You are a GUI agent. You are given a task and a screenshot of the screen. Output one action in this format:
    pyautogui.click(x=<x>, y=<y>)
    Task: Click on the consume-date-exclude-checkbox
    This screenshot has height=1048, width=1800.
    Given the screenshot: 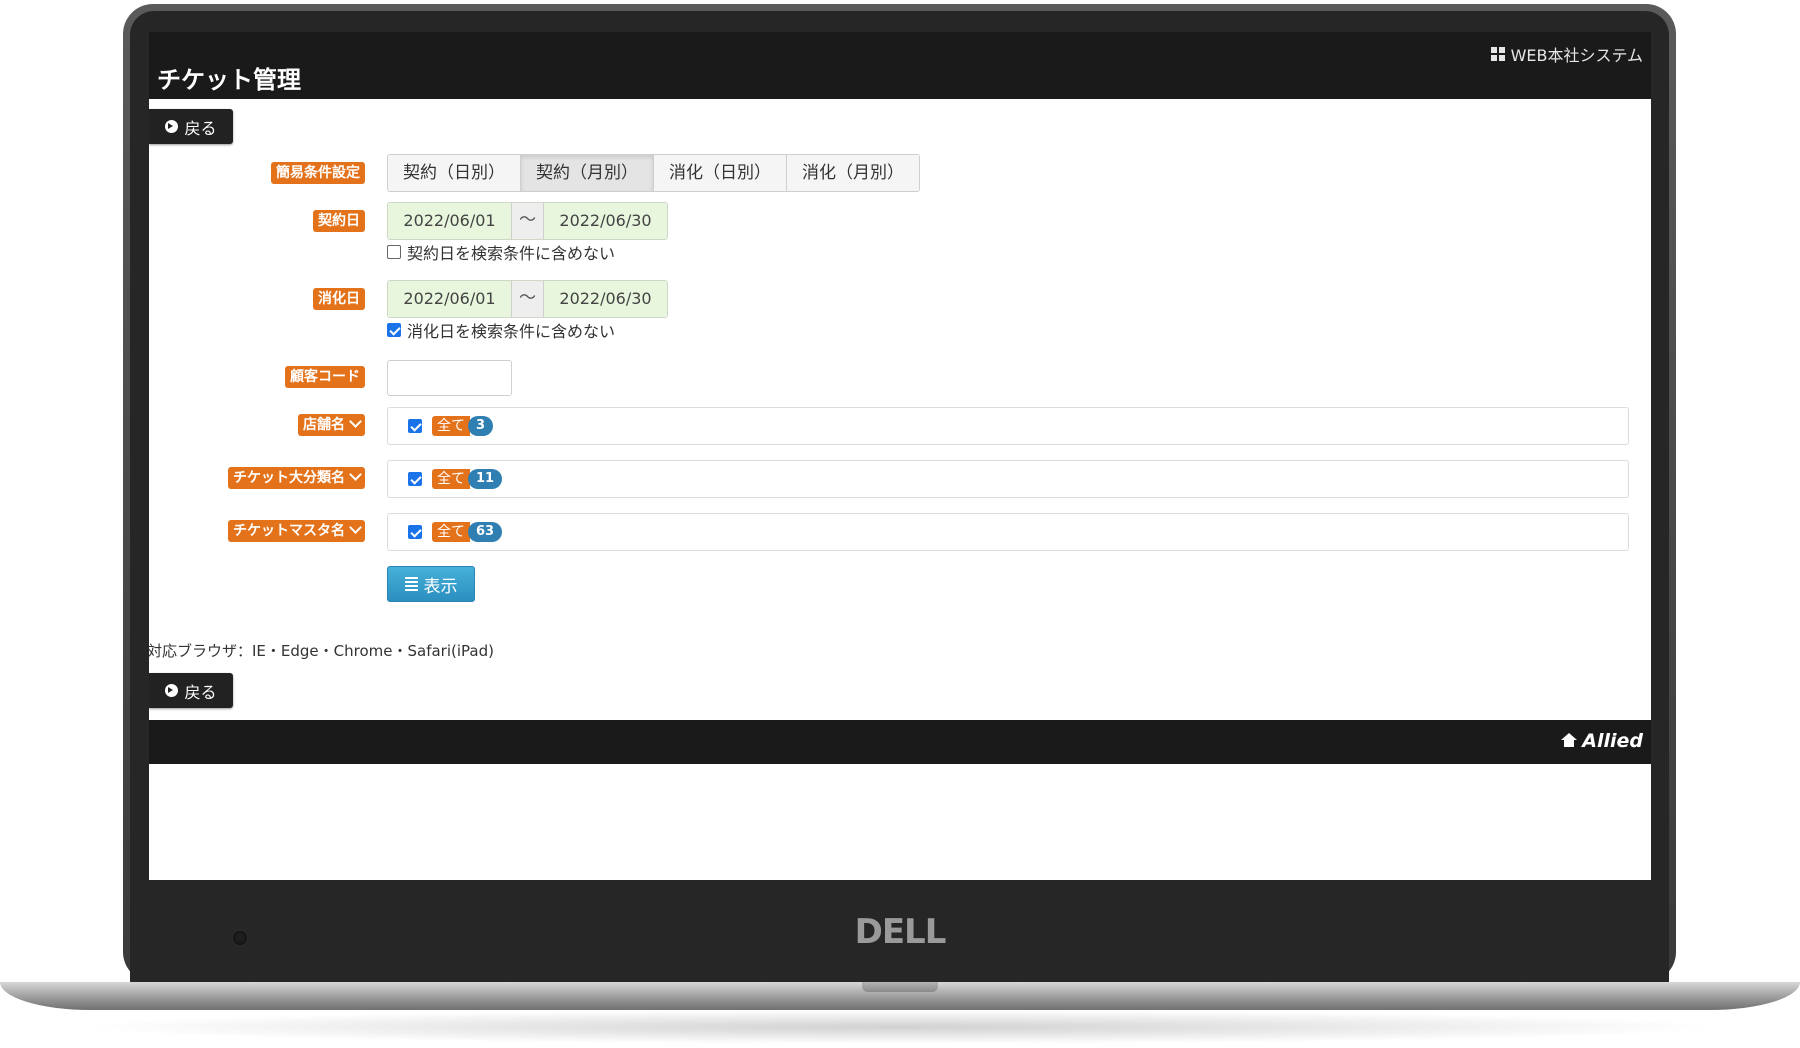 What is the action you would take?
    pyautogui.click(x=394, y=330)
    